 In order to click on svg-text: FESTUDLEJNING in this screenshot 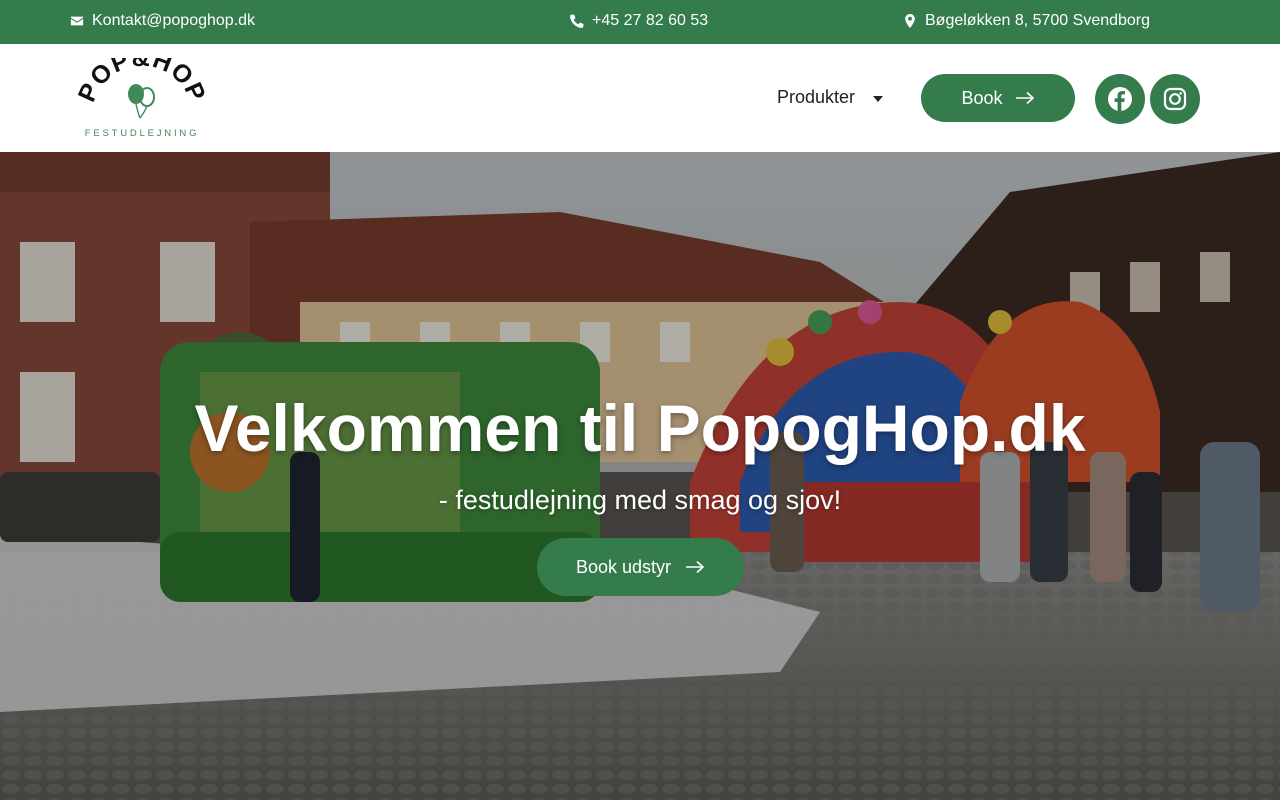, I will do `click(142, 133)`.